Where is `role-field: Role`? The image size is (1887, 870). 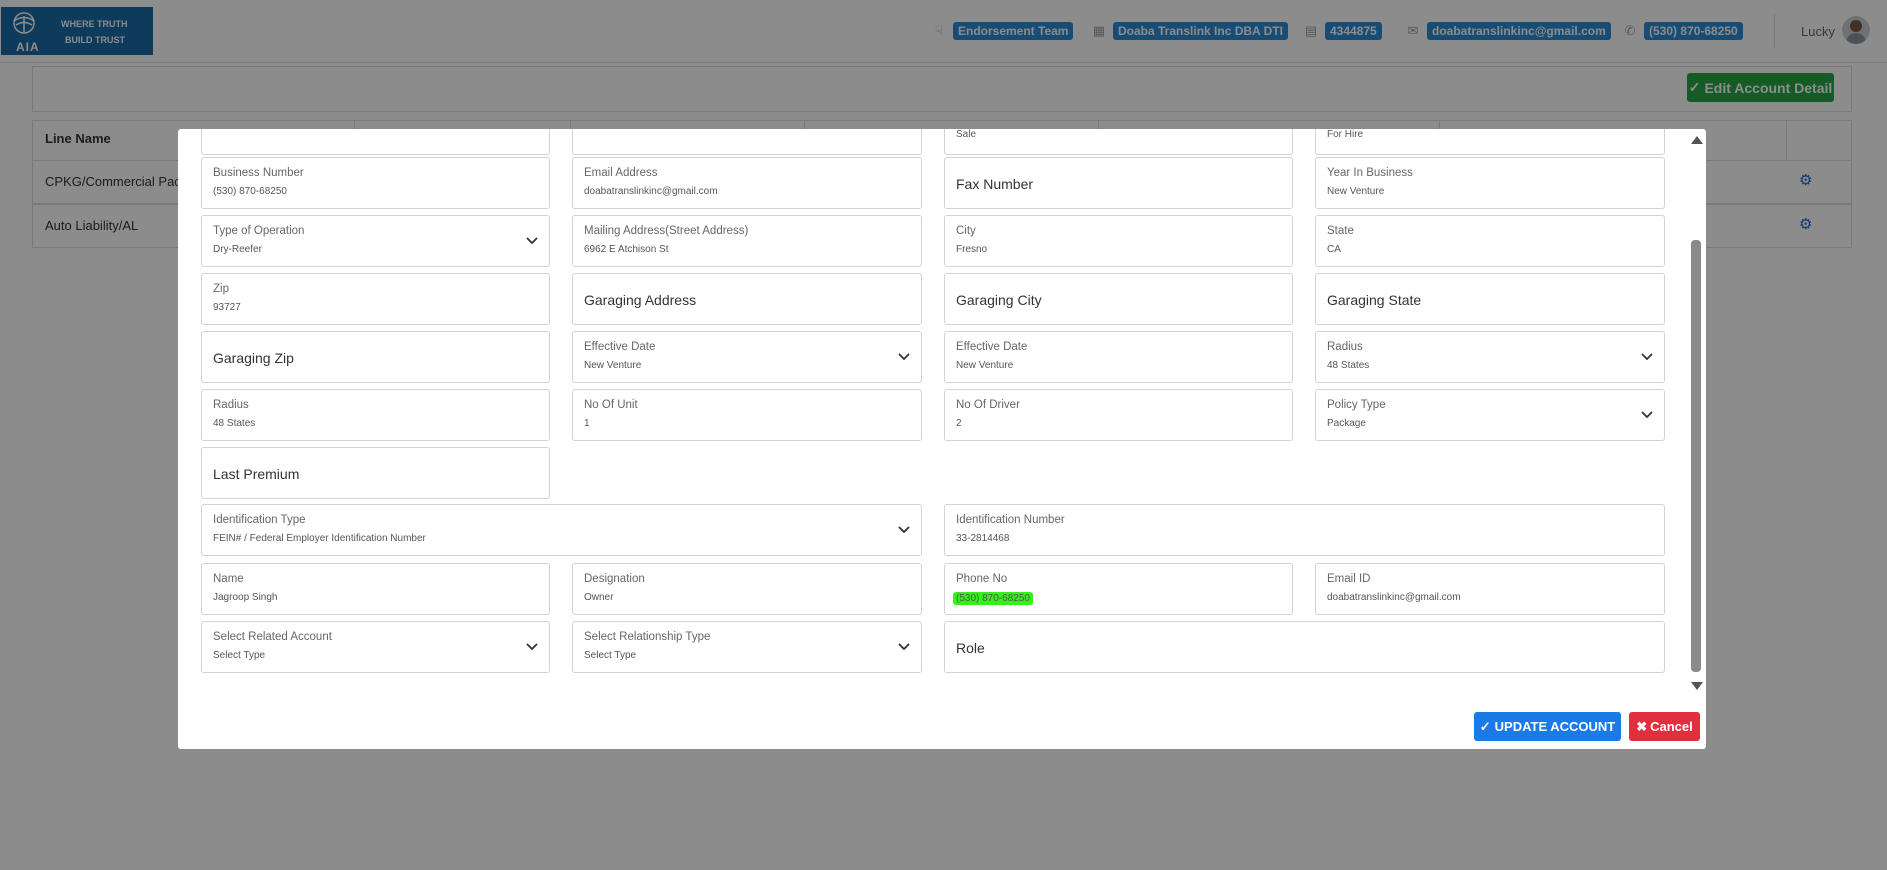
role-field: Role is located at coordinates (1304, 647).